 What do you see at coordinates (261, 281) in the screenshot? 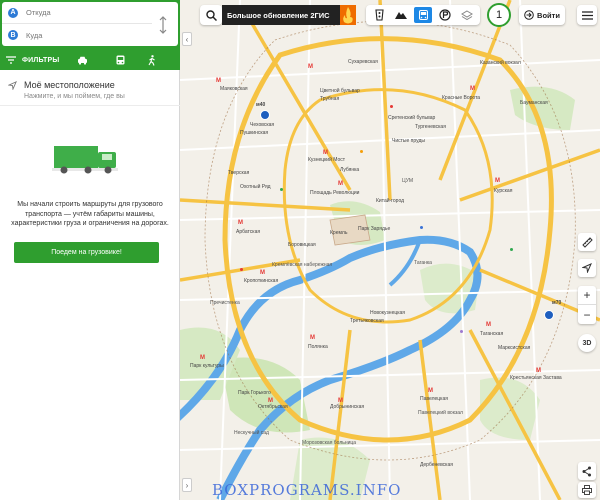
I see `map-label-kropotkinskaya: Кропоткинская` at bounding box center [261, 281].